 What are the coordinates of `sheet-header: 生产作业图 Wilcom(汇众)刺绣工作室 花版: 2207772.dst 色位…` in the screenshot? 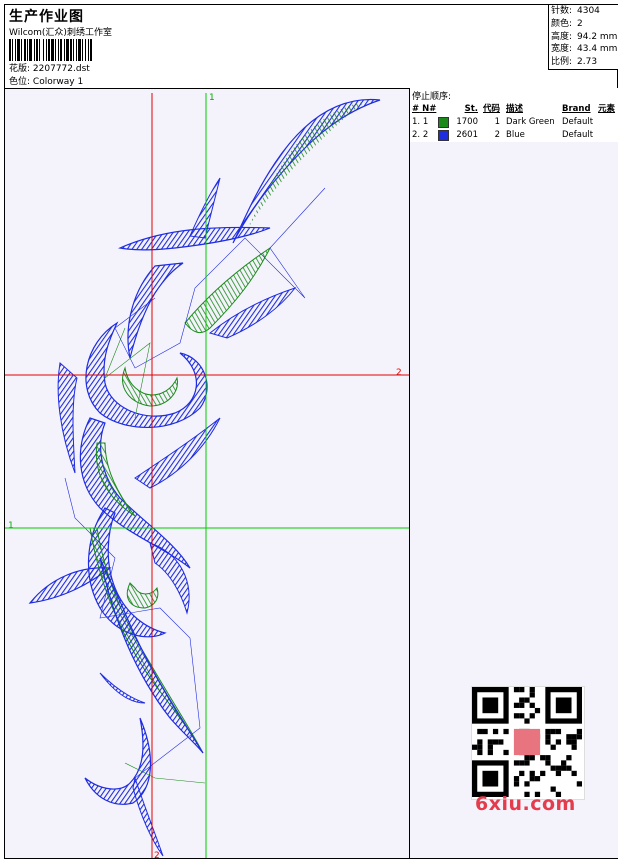 It's located at (311, 47).